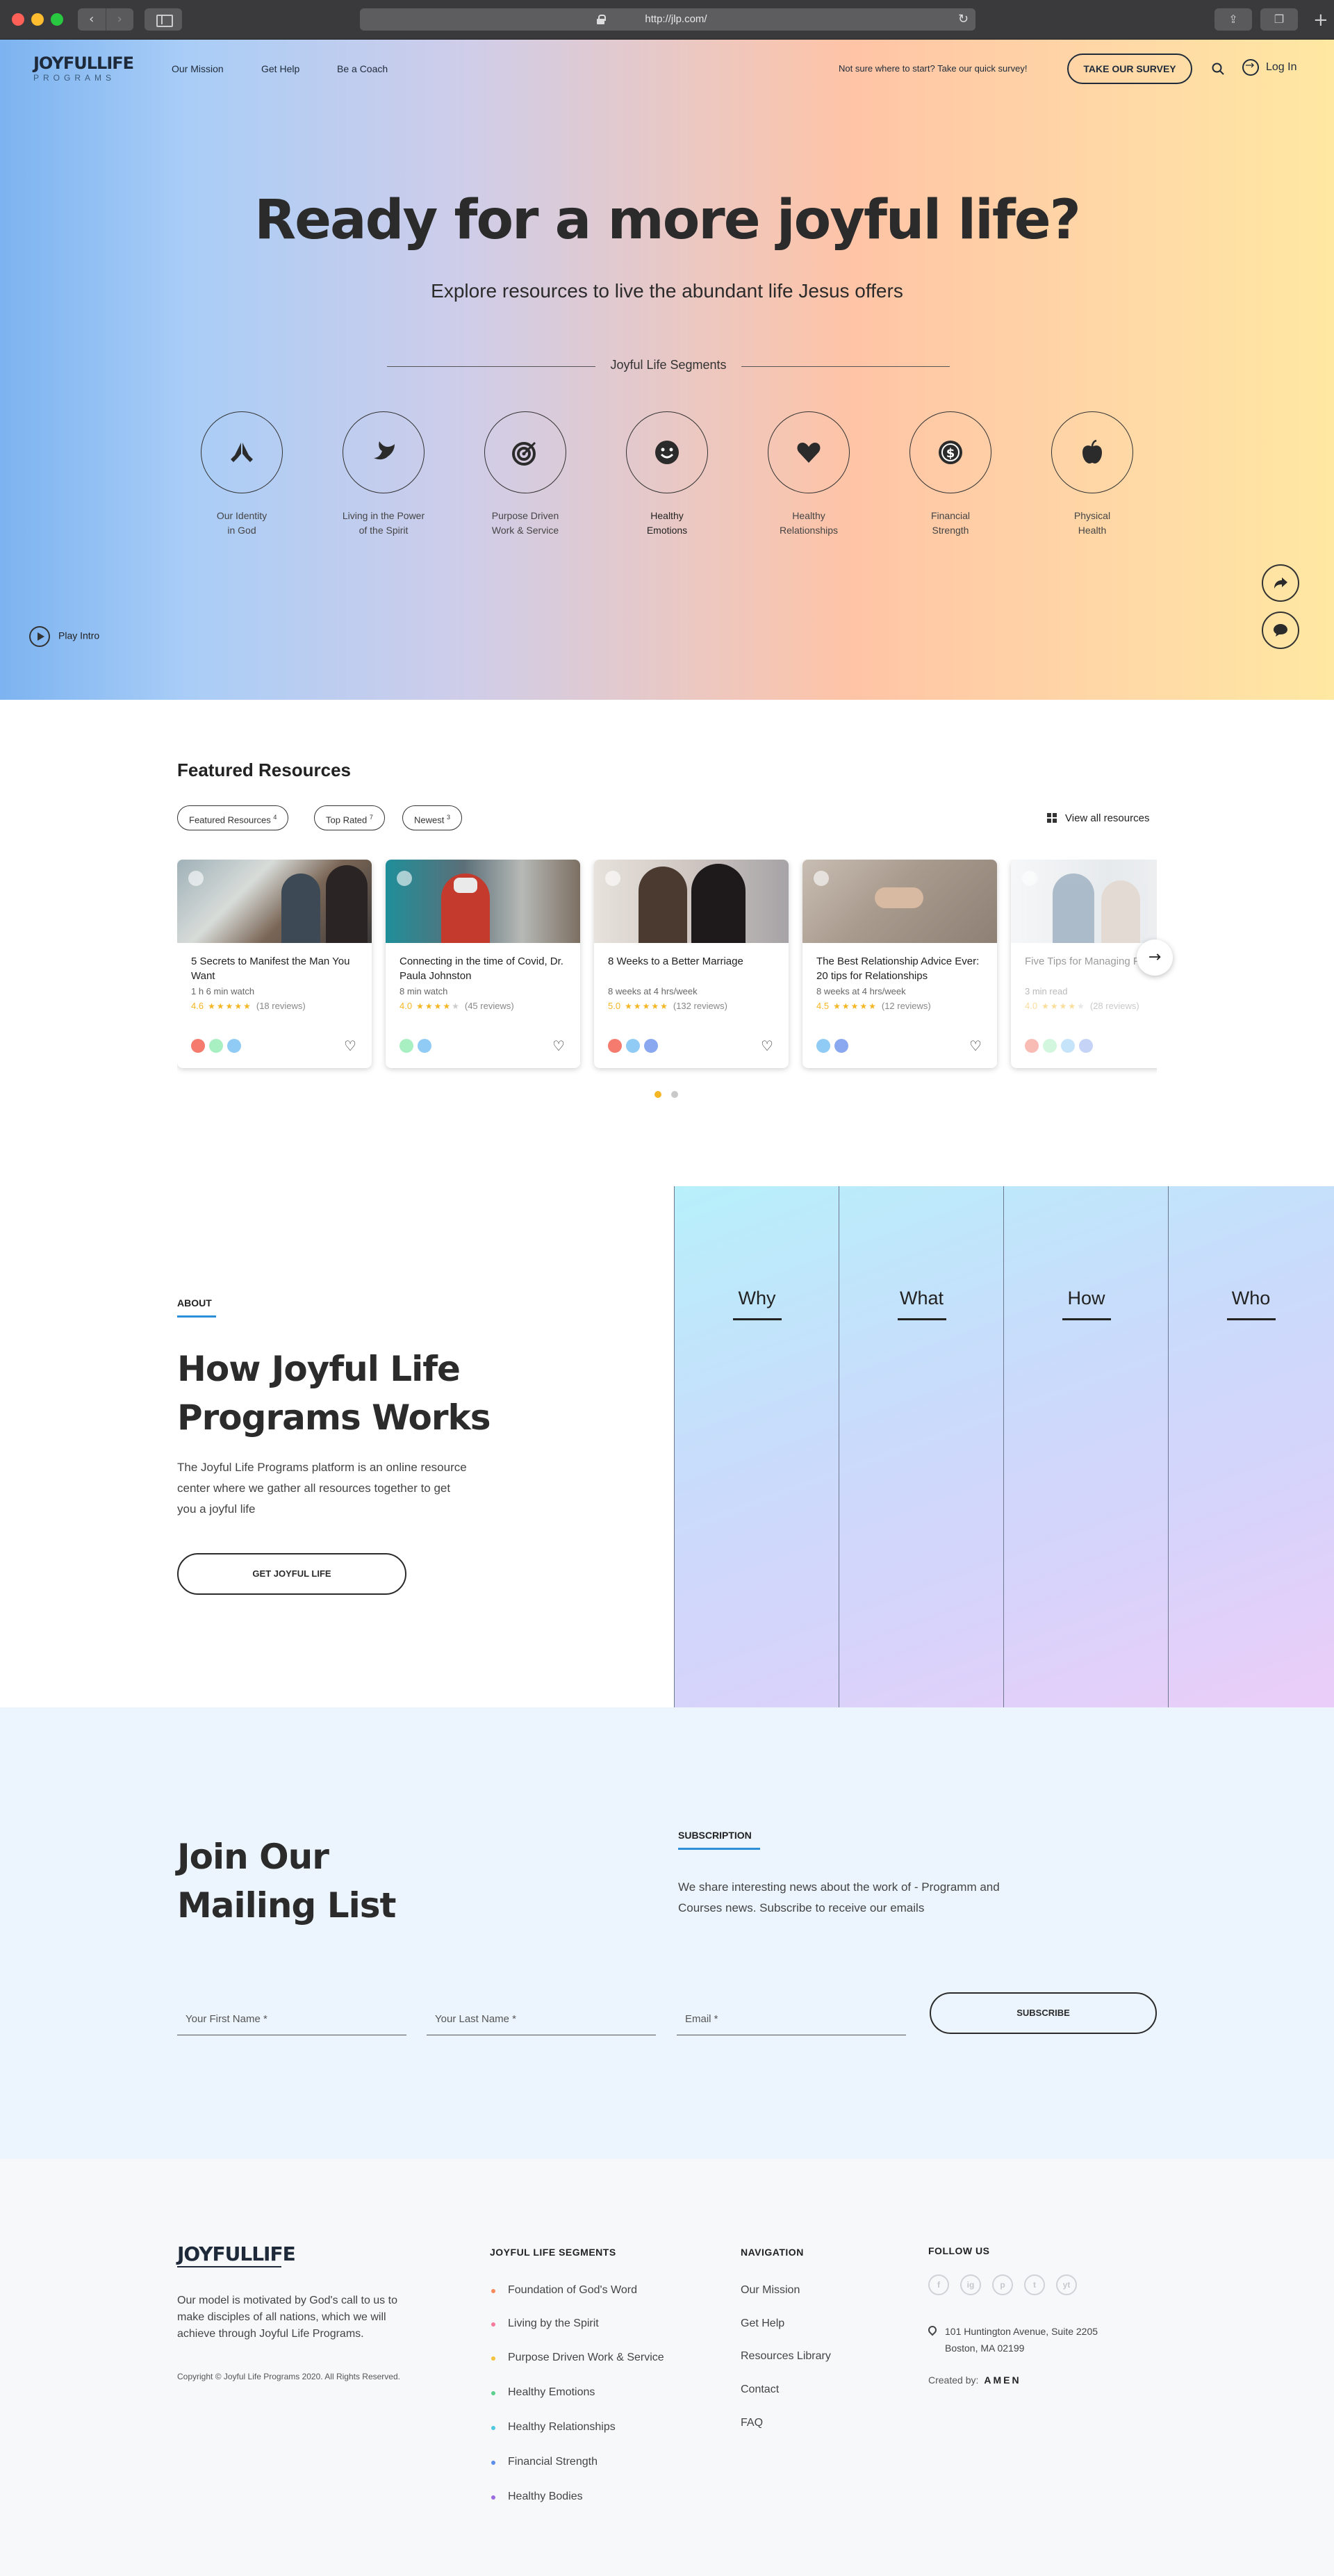 The height and width of the screenshot is (2576, 1334). What do you see at coordinates (553, 2427) in the screenshot?
I see `footer-segment-link: Healthy Relationships` at bounding box center [553, 2427].